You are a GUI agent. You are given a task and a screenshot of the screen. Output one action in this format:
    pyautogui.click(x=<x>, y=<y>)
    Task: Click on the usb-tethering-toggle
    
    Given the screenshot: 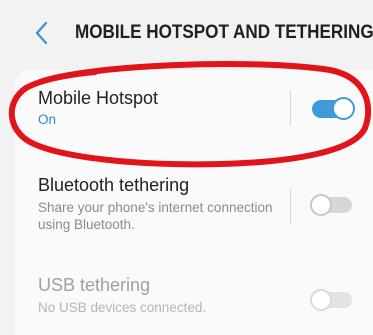 What is the action you would take?
    pyautogui.click(x=332, y=299)
    